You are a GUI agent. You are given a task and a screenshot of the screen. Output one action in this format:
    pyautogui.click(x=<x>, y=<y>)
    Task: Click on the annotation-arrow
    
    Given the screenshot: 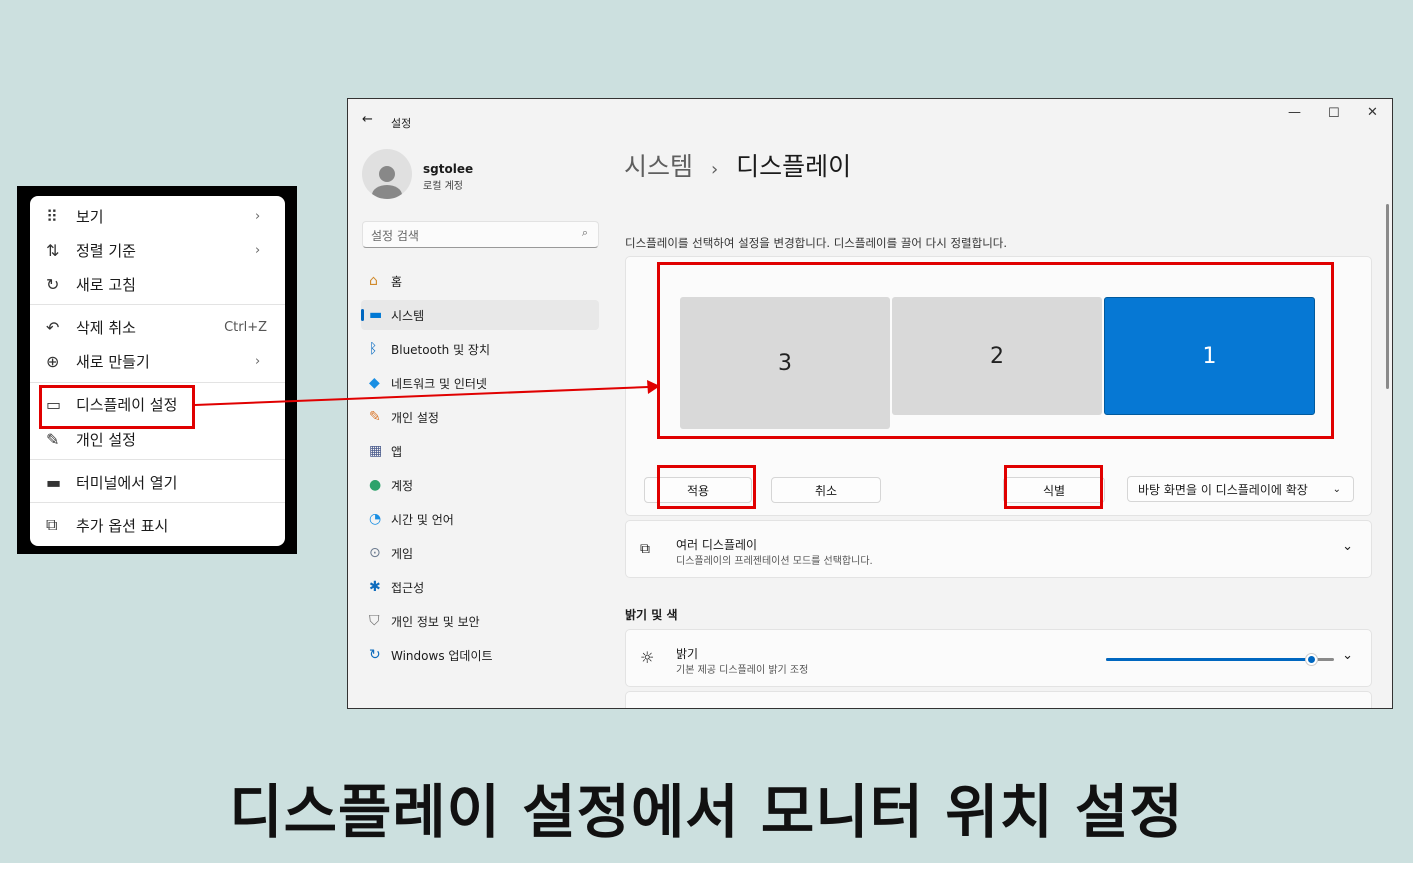 What is the action you would take?
    pyautogui.click(x=427, y=393)
    